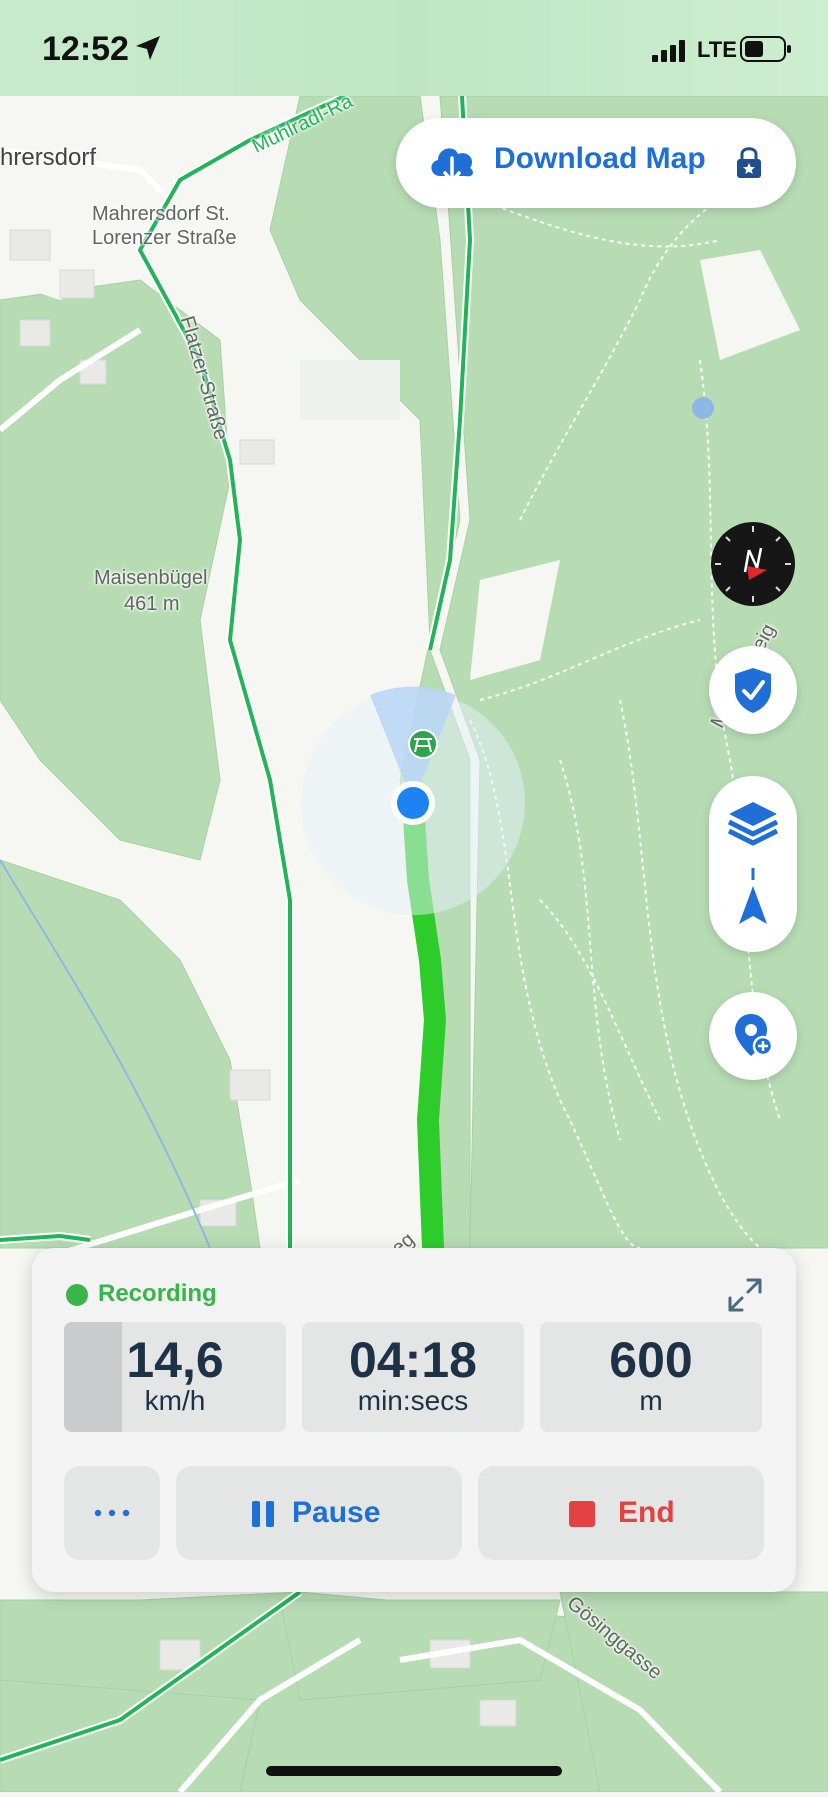 The width and height of the screenshot is (828, 1797). I want to click on speed-stat: 14,6 km/h, so click(175, 1377).